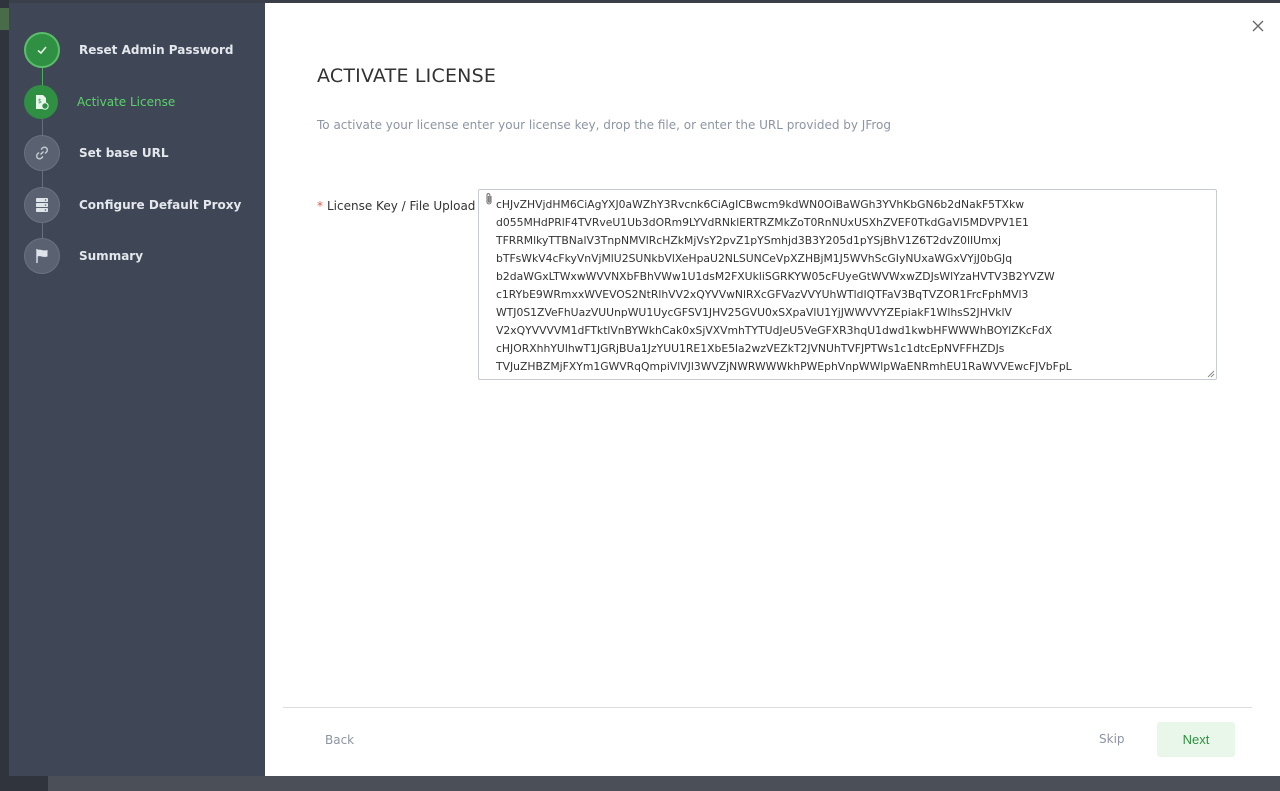  I want to click on backdrop-accent, so click(4, 19).